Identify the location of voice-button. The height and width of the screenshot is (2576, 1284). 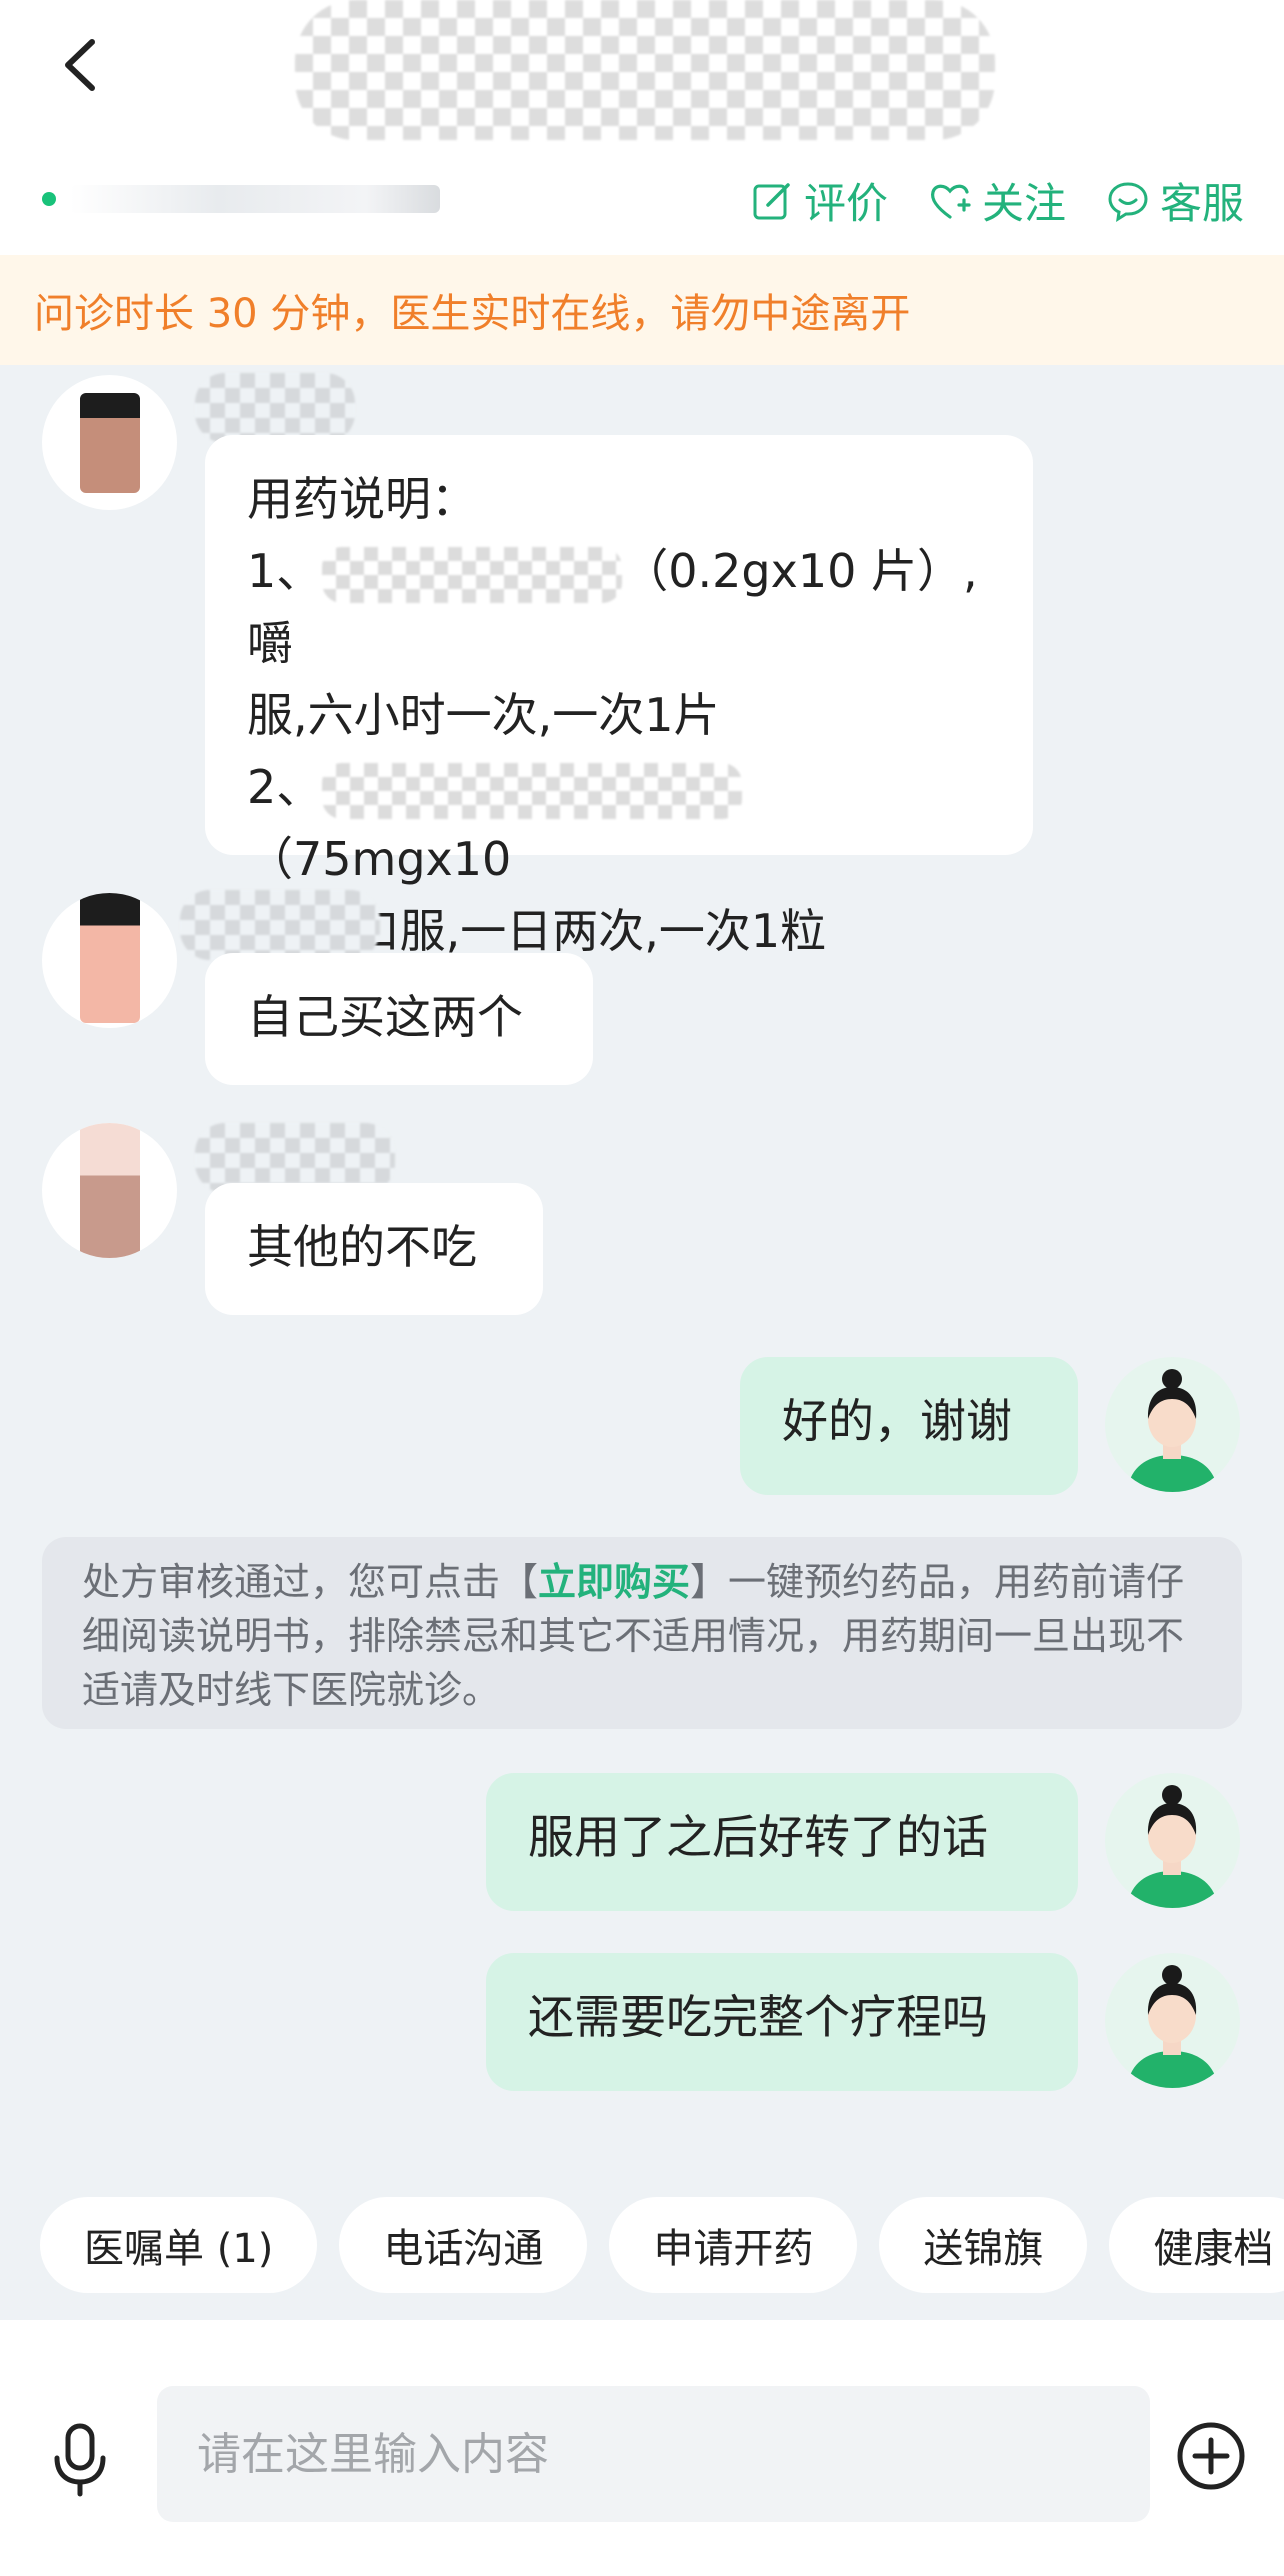
(80, 2460).